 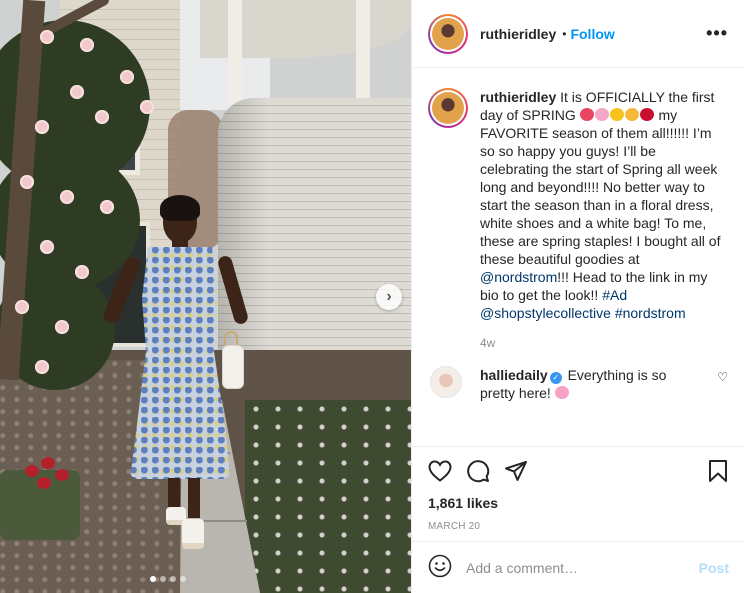 I want to click on bookmark-icon, so click(x=718, y=471).